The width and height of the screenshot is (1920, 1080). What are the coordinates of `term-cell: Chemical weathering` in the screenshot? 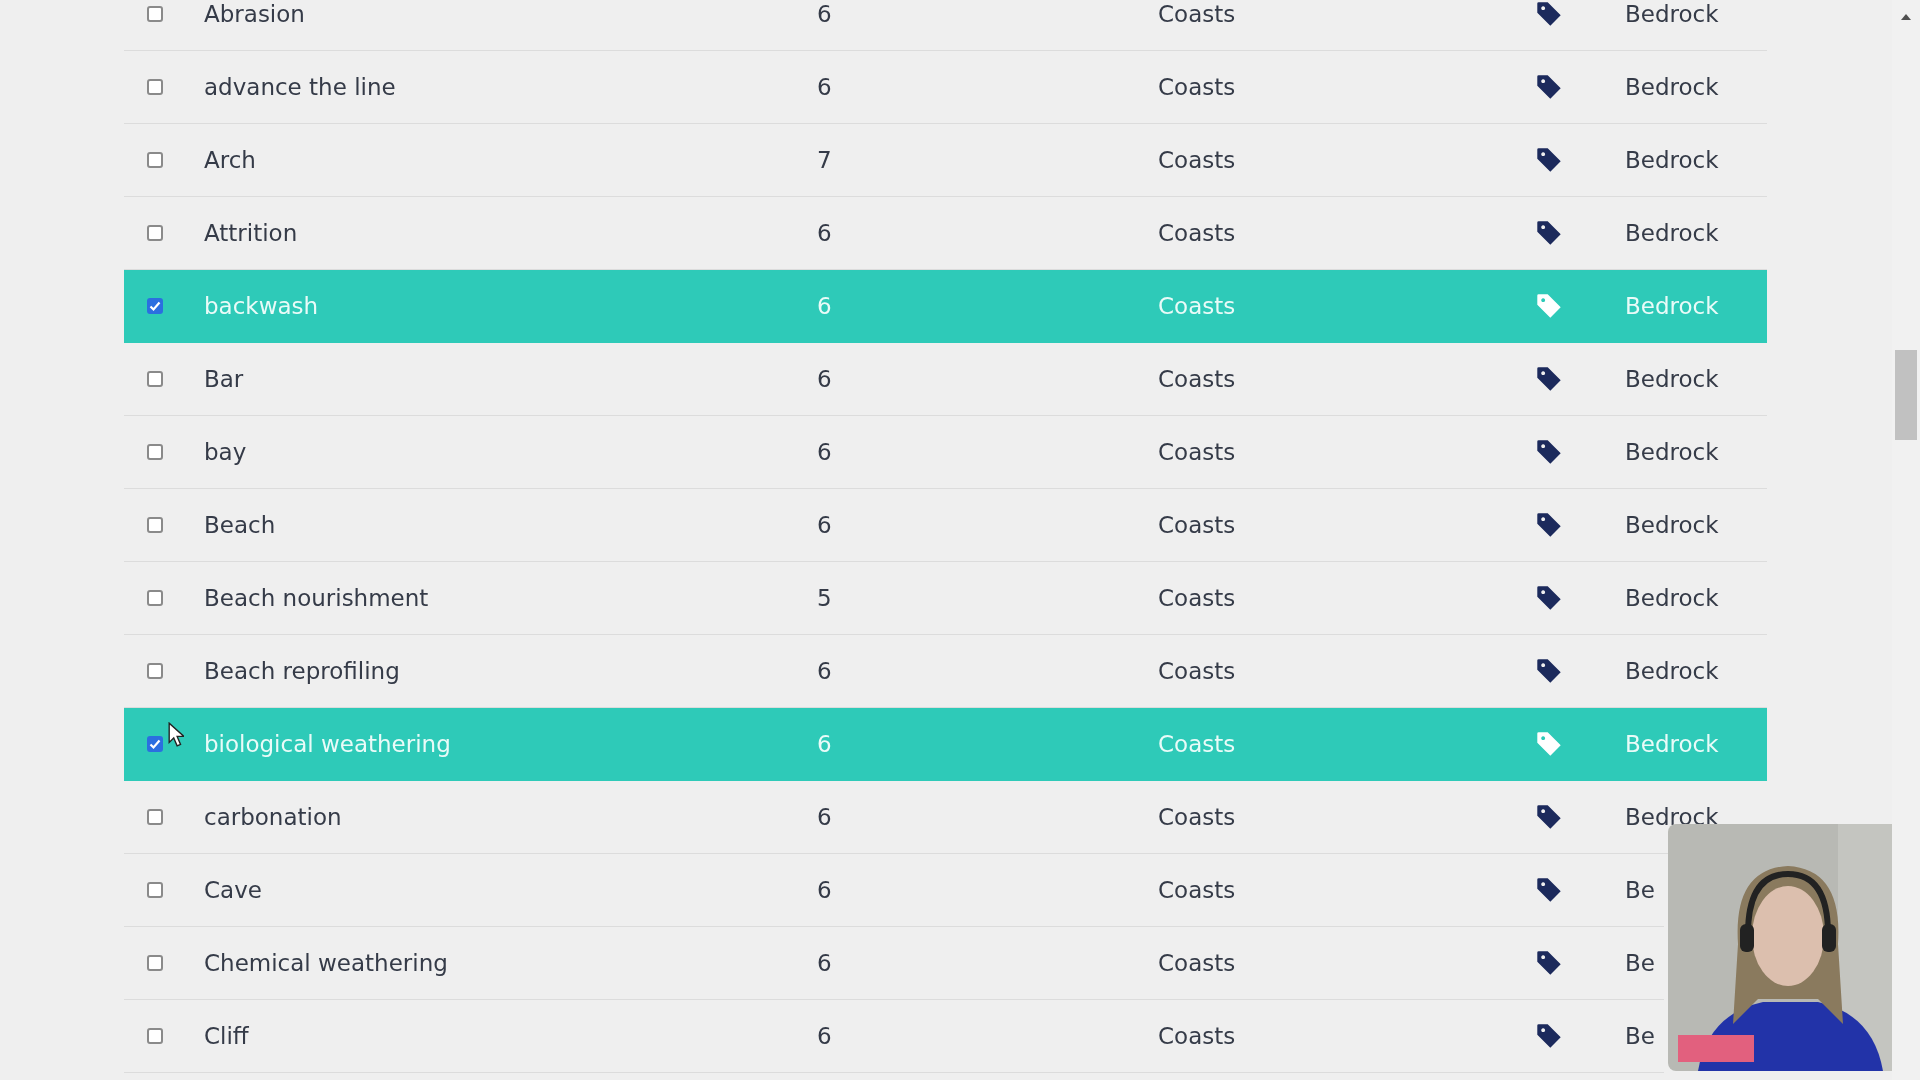 It's located at (326, 963).